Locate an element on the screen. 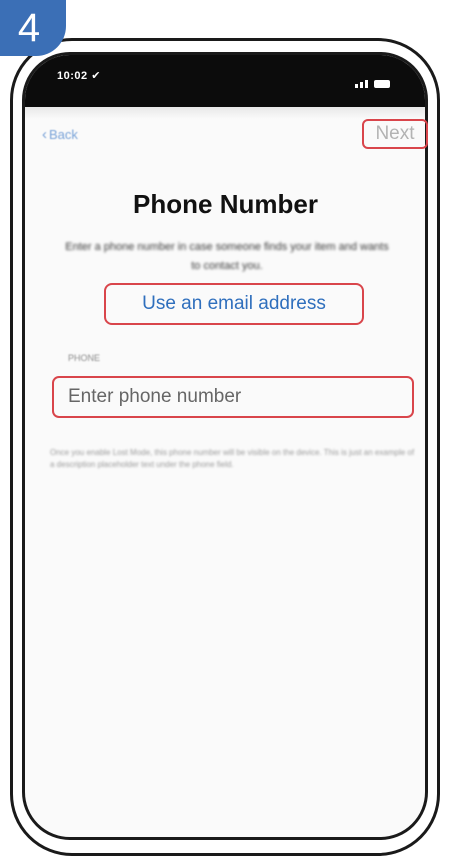 The image size is (451, 864). chevron-left-icon: ‹ is located at coordinates (44, 134).